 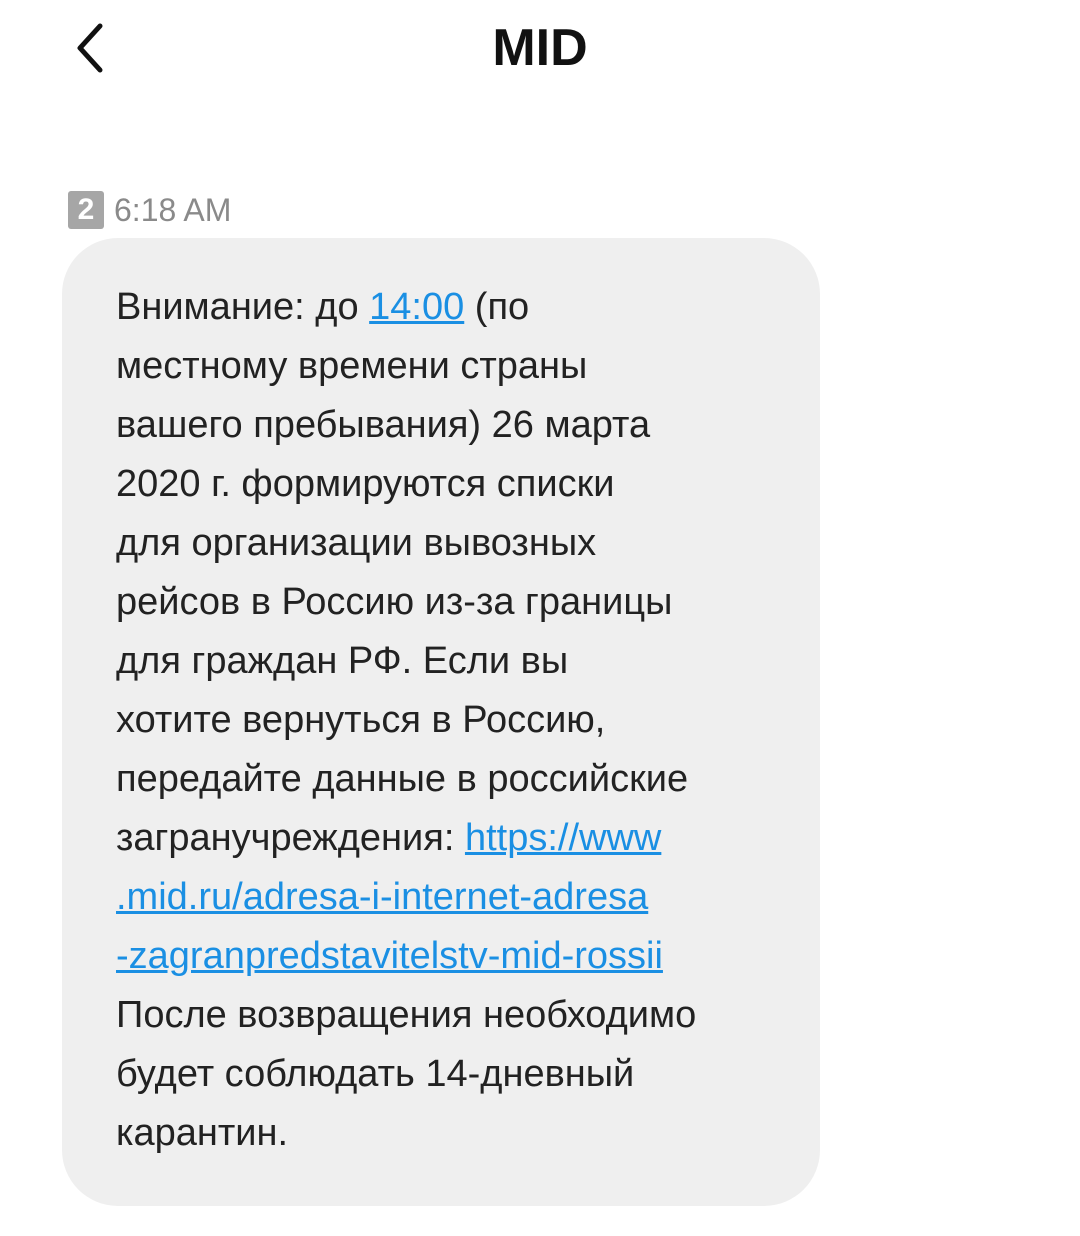 What do you see at coordinates (86, 210) in the screenshot?
I see `sim-slot-badge: 2` at bounding box center [86, 210].